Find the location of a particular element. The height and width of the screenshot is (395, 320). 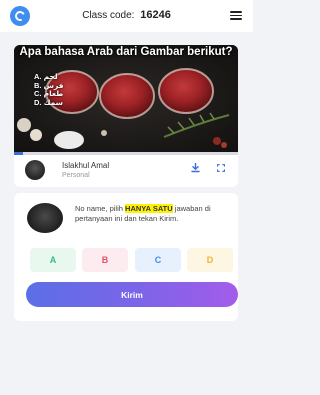

top-bar: Class code: 16246 is located at coordinates (126, 16).